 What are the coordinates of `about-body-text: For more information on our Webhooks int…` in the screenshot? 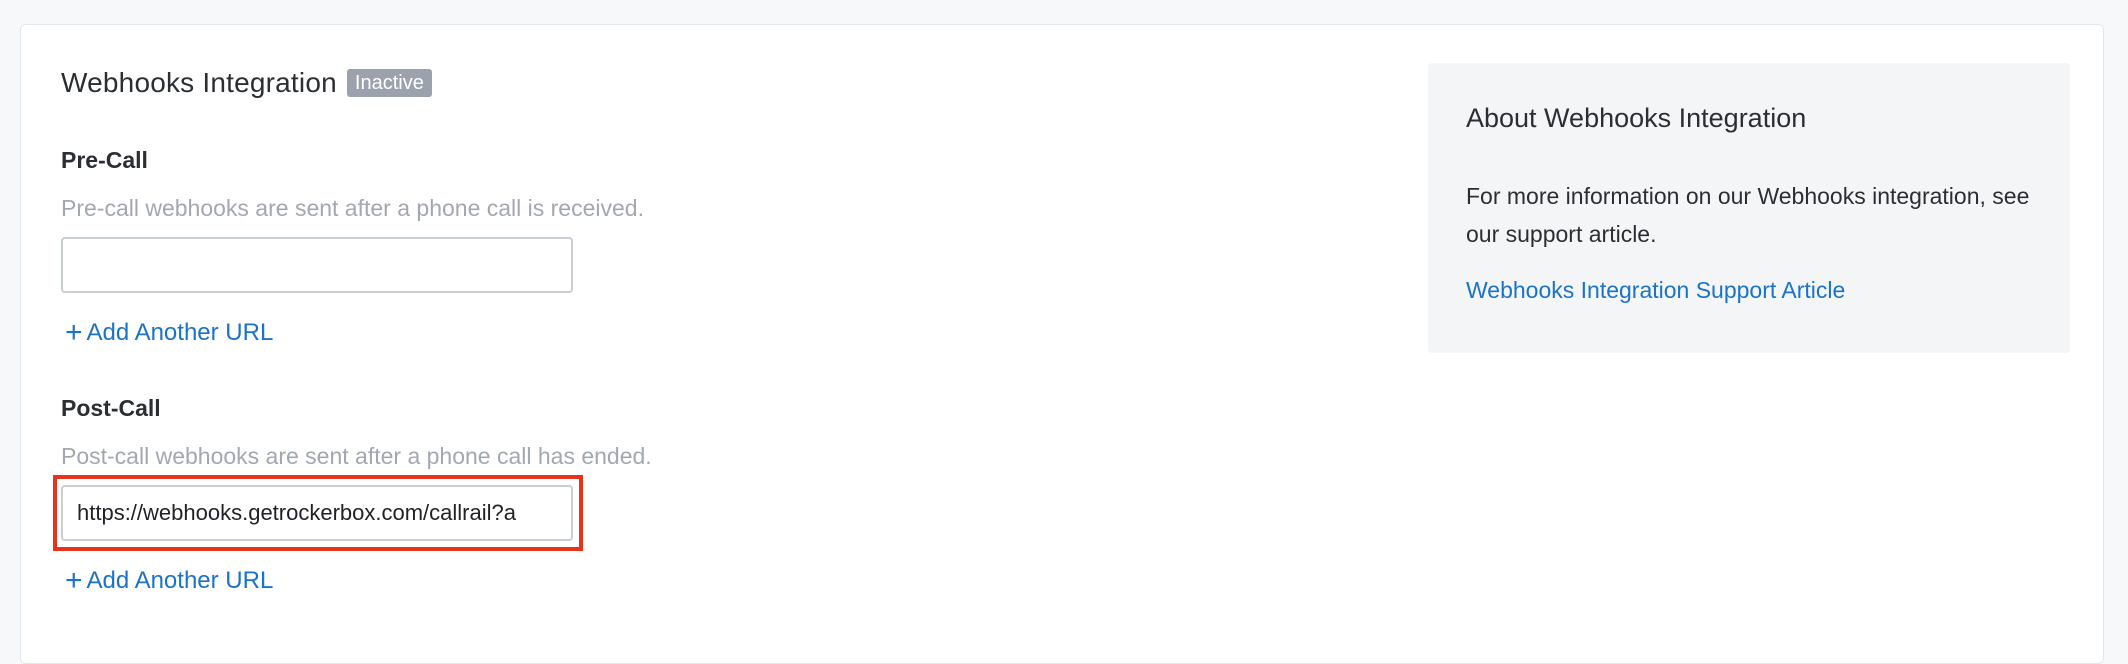 It's located at (1748, 215).